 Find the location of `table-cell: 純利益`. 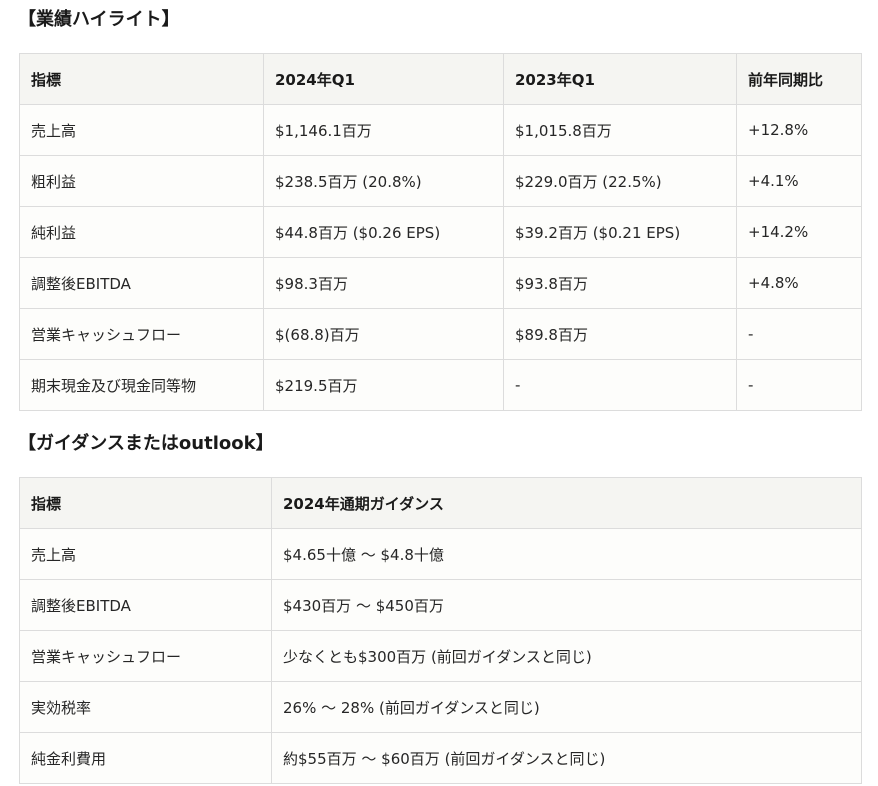

table-cell: 純利益 is located at coordinates (141, 232).